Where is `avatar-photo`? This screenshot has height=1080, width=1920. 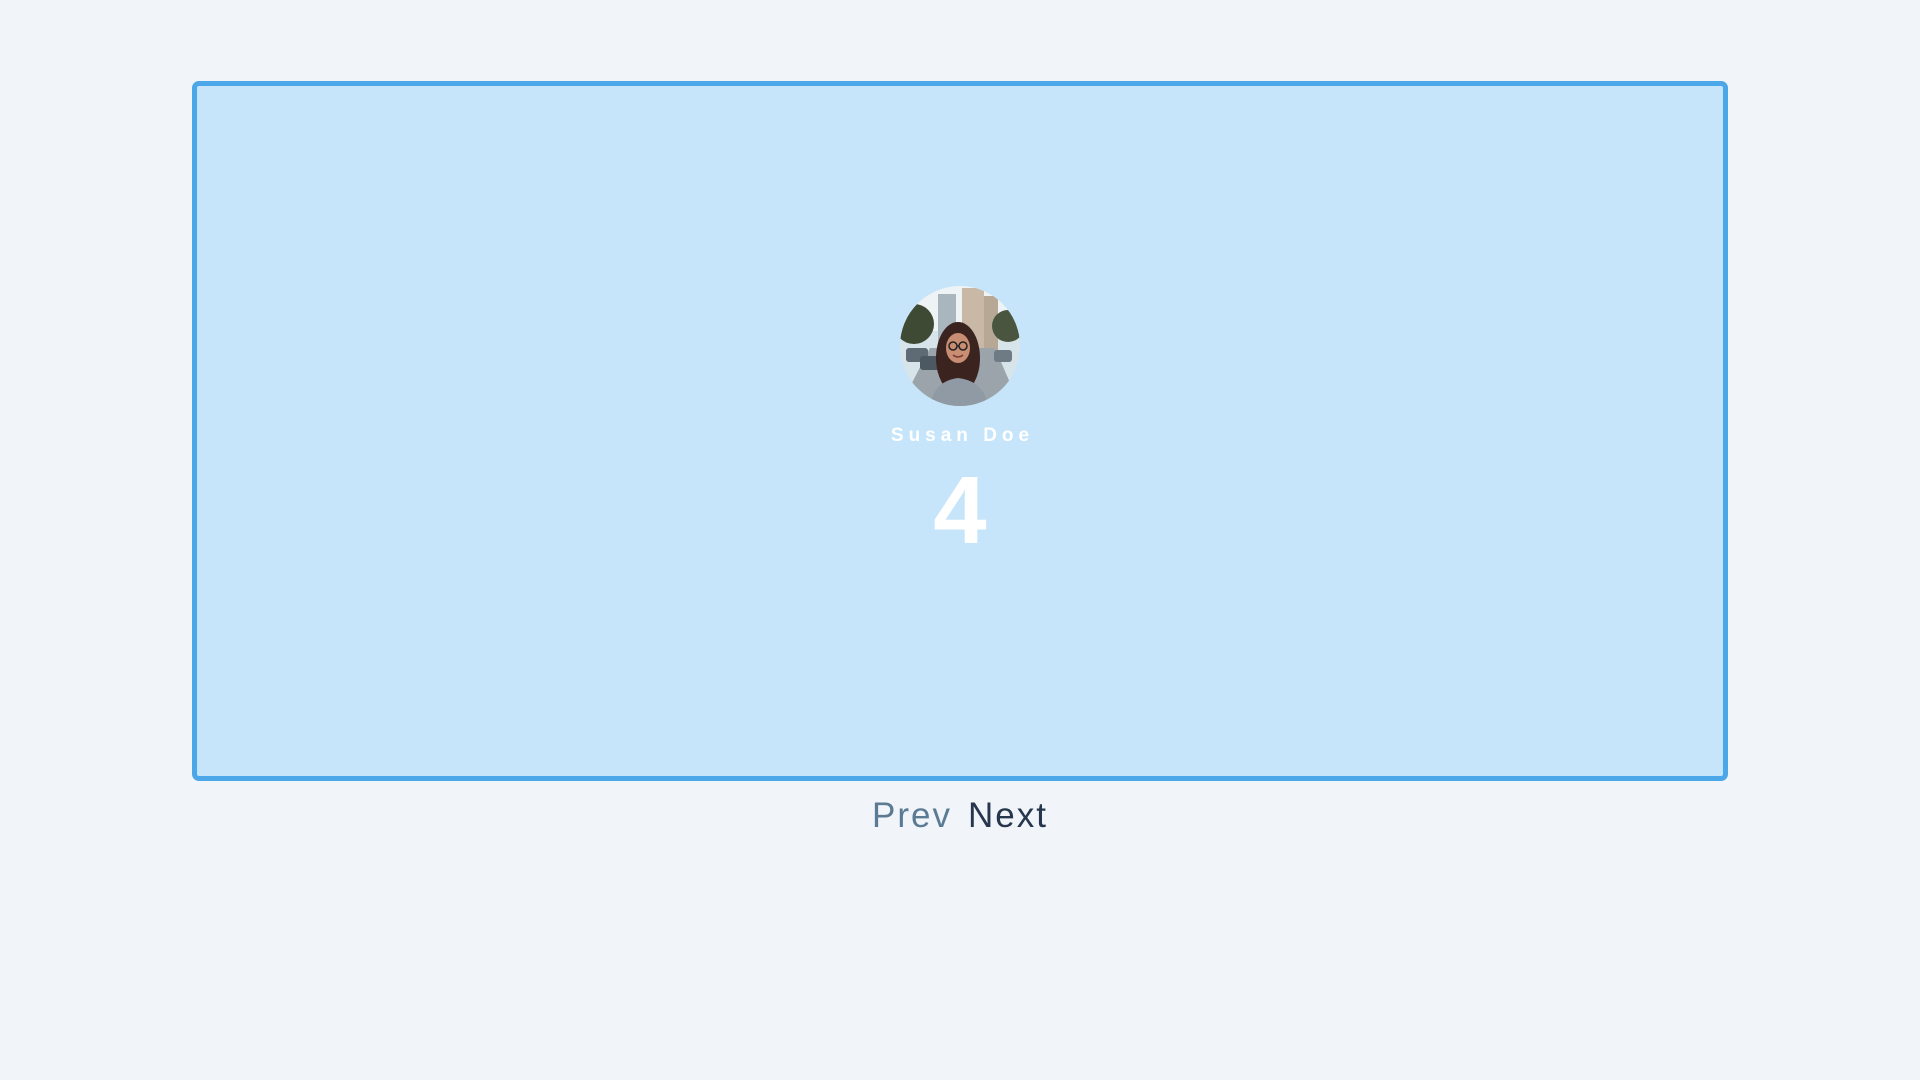 avatar-photo is located at coordinates (960, 346).